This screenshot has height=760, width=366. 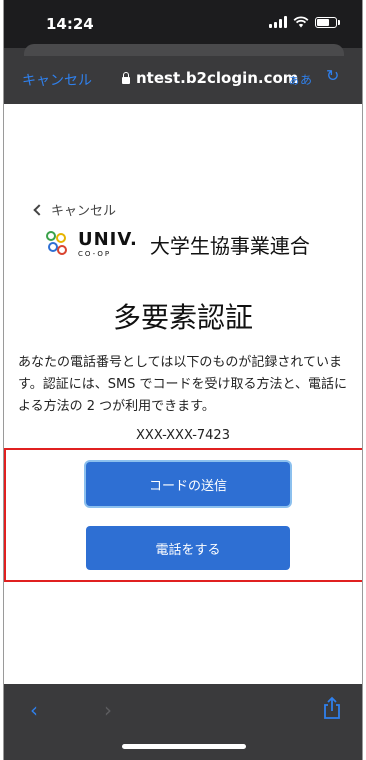 What do you see at coordinates (70, 24) in the screenshot?
I see `status-time: 14:24` at bounding box center [70, 24].